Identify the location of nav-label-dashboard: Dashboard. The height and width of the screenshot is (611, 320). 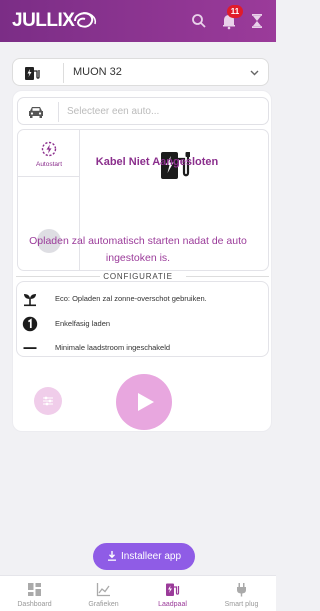
(34, 604).